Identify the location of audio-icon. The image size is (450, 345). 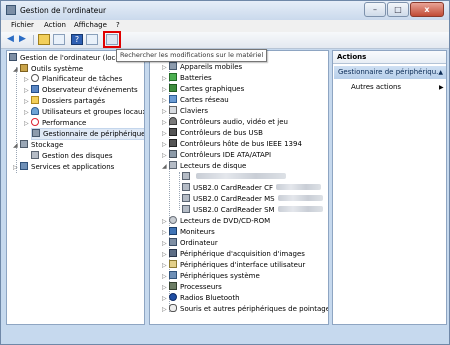
(173, 121).